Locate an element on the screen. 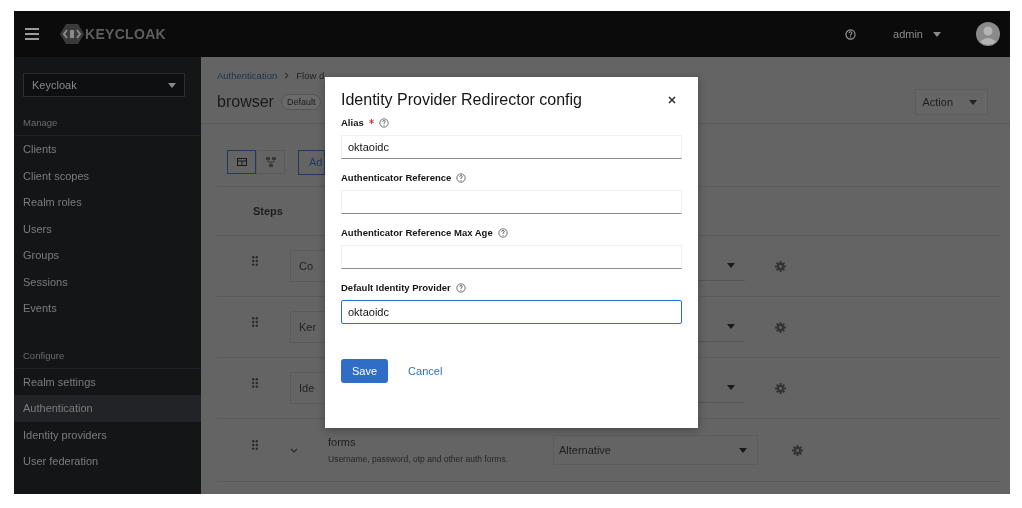  dialog-title: Identity Provider Redirector config is located at coordinates (461, 100).